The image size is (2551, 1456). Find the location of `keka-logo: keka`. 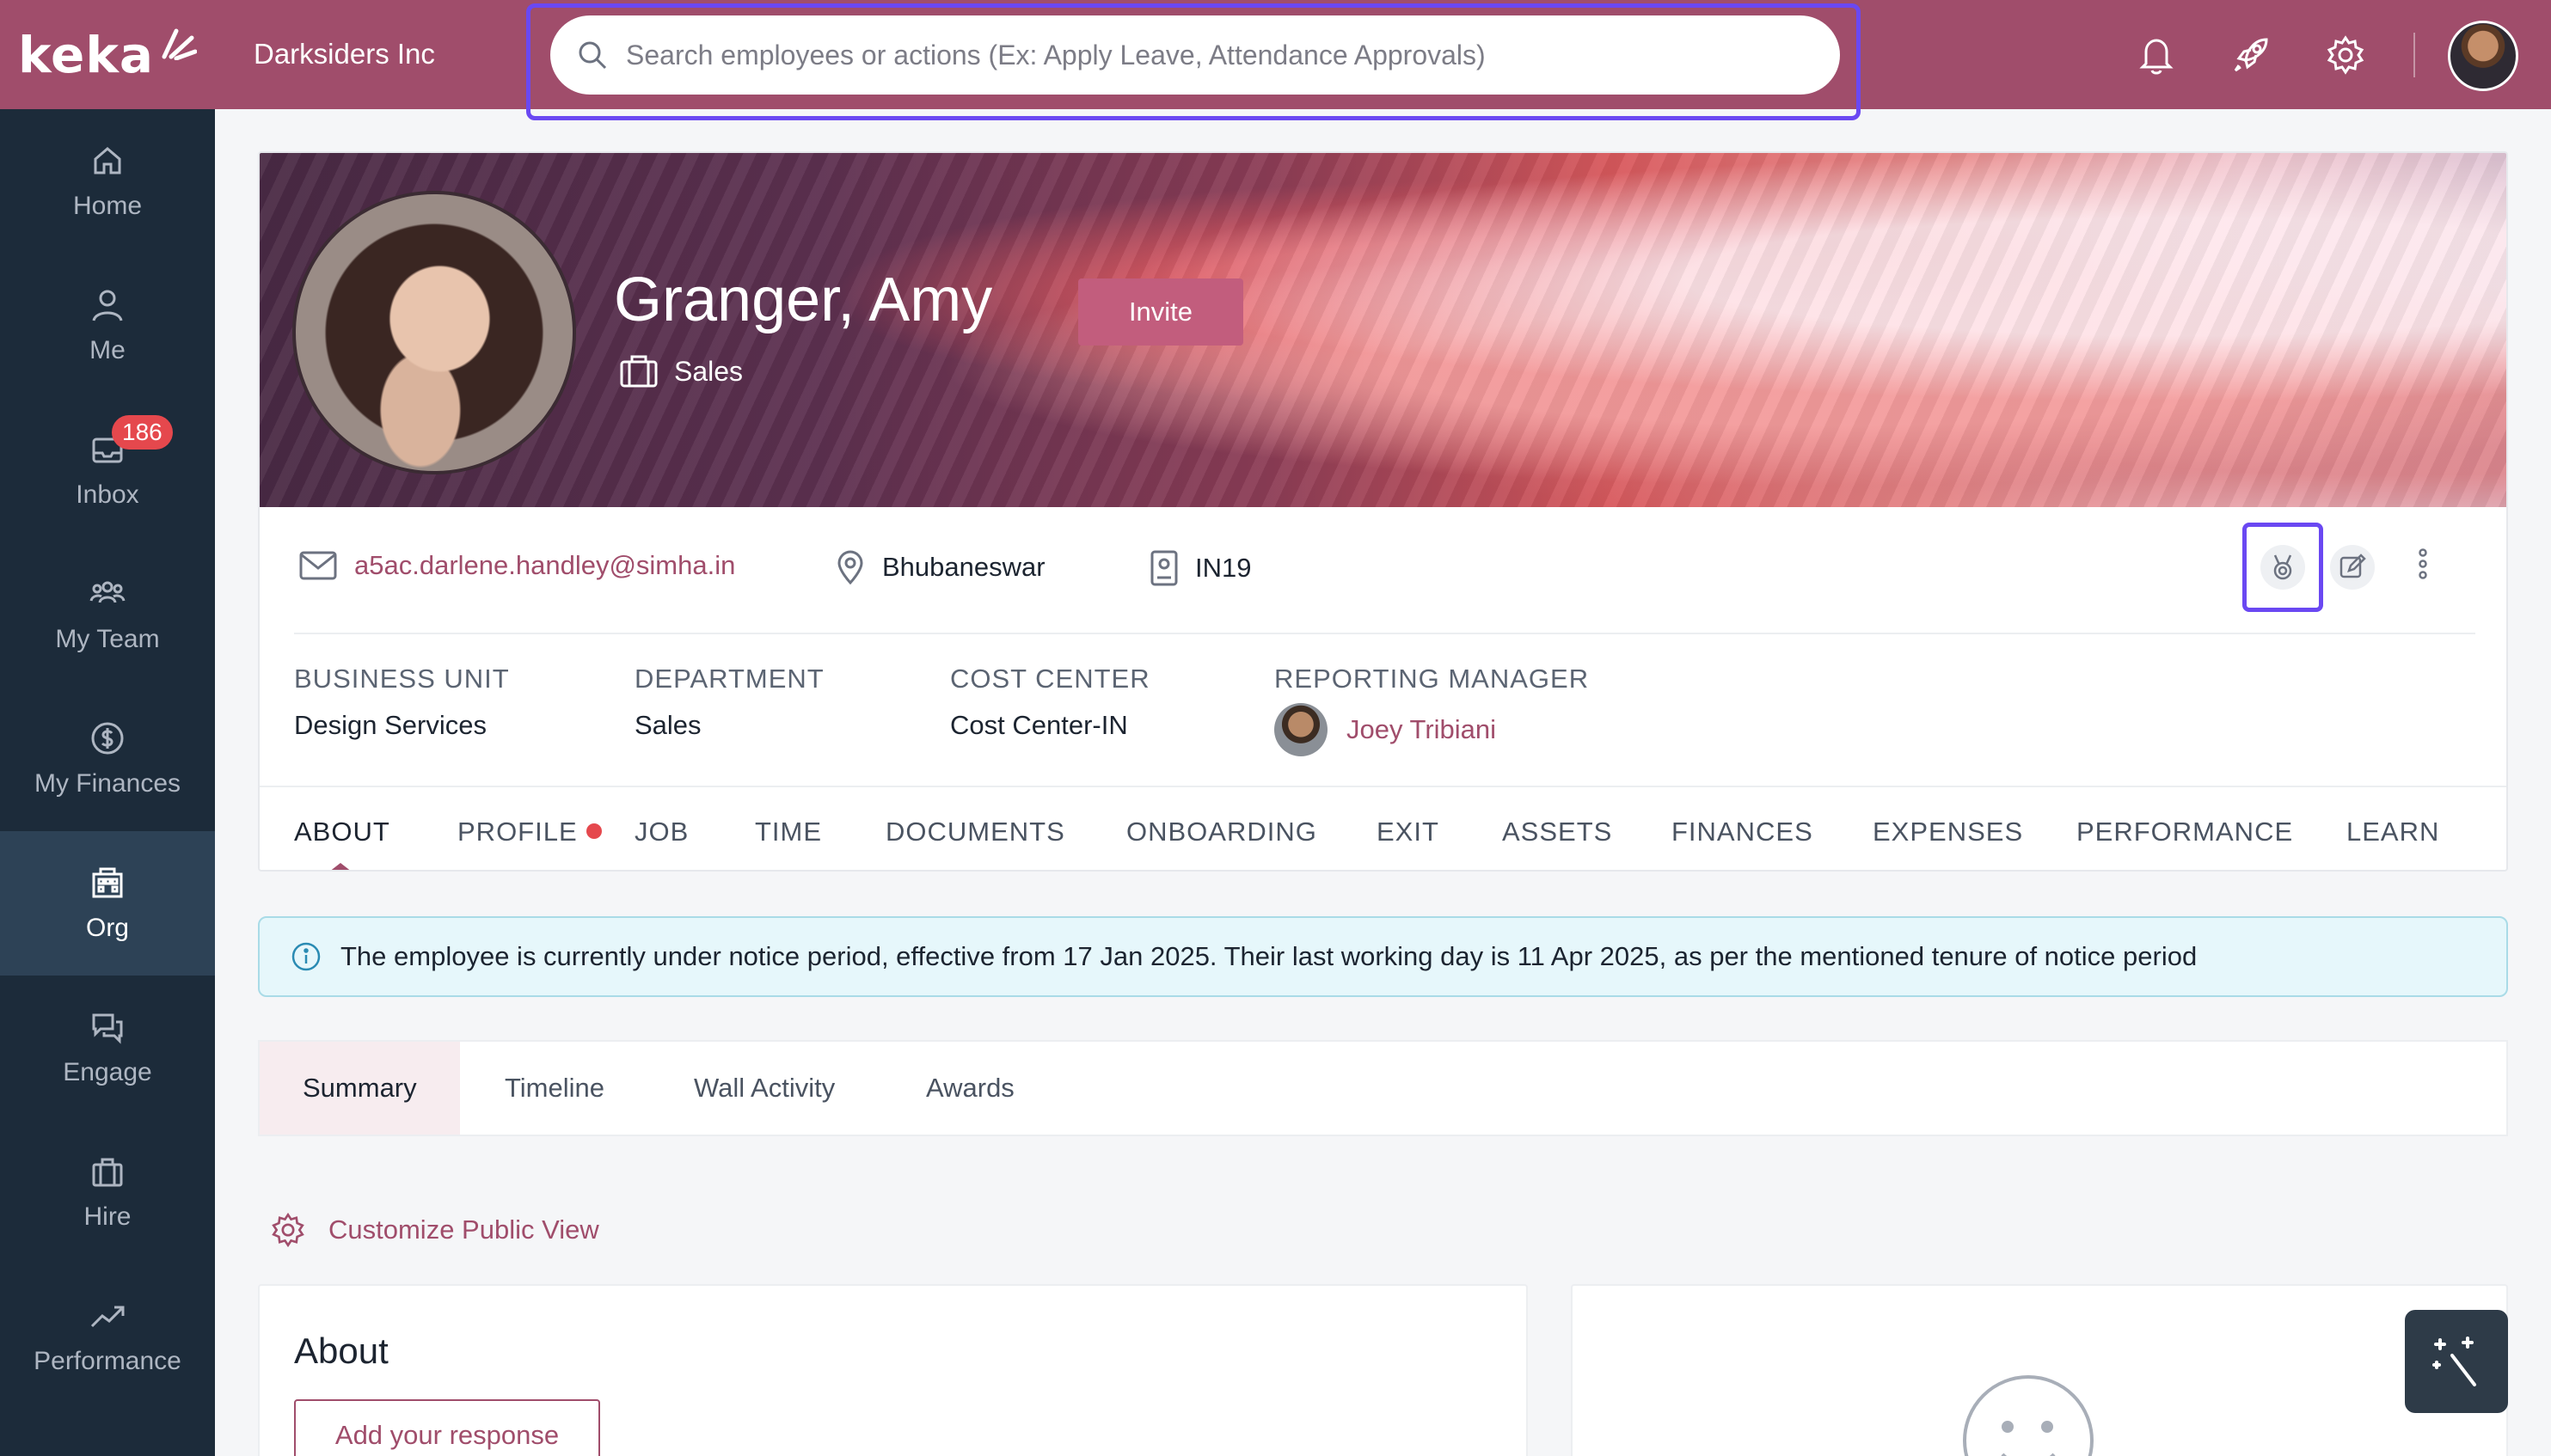

keka-logo: keka is located at coordinates (107, 55).